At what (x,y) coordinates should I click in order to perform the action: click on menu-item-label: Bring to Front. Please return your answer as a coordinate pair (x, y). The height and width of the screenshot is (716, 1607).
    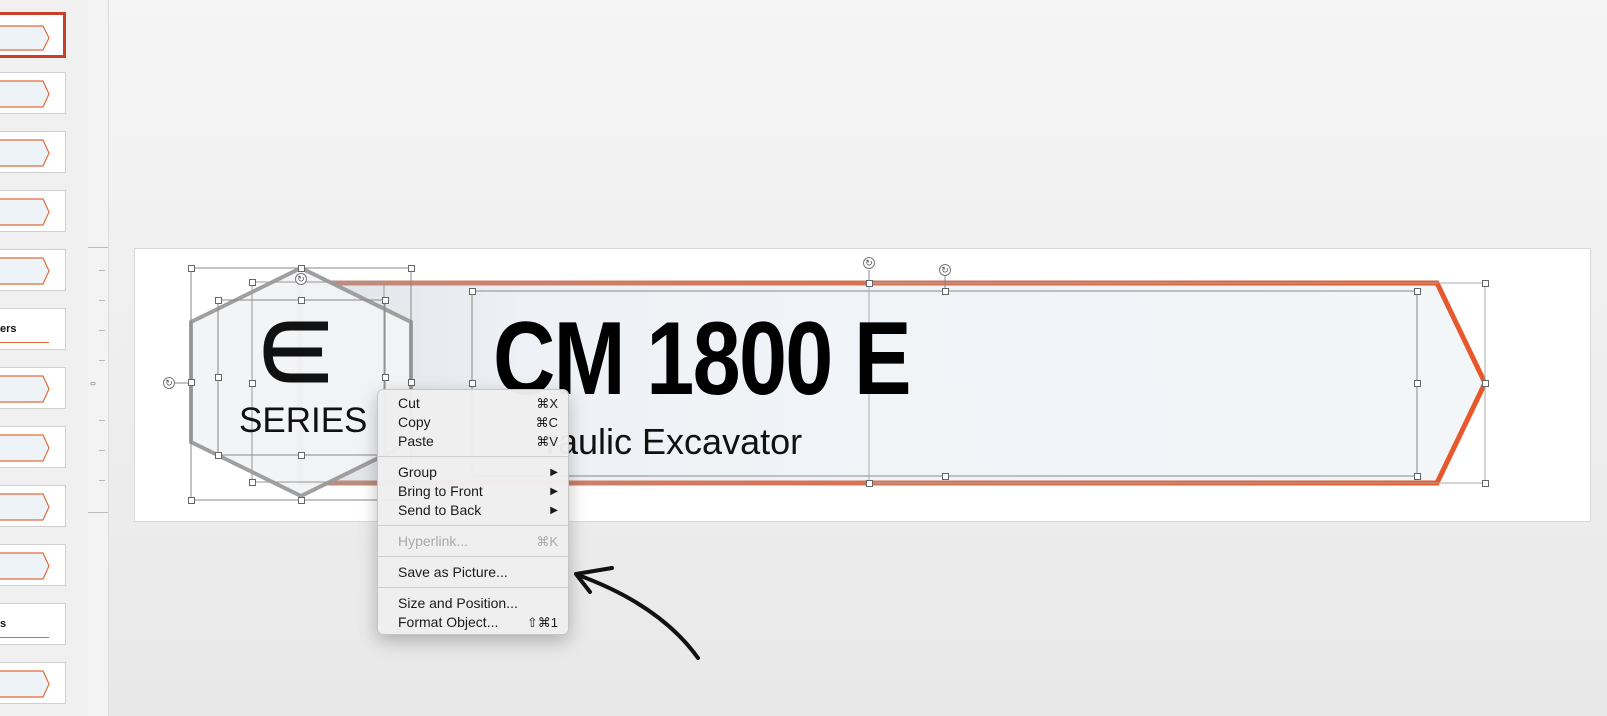
    Looking at the image, I should click on (440, 491).